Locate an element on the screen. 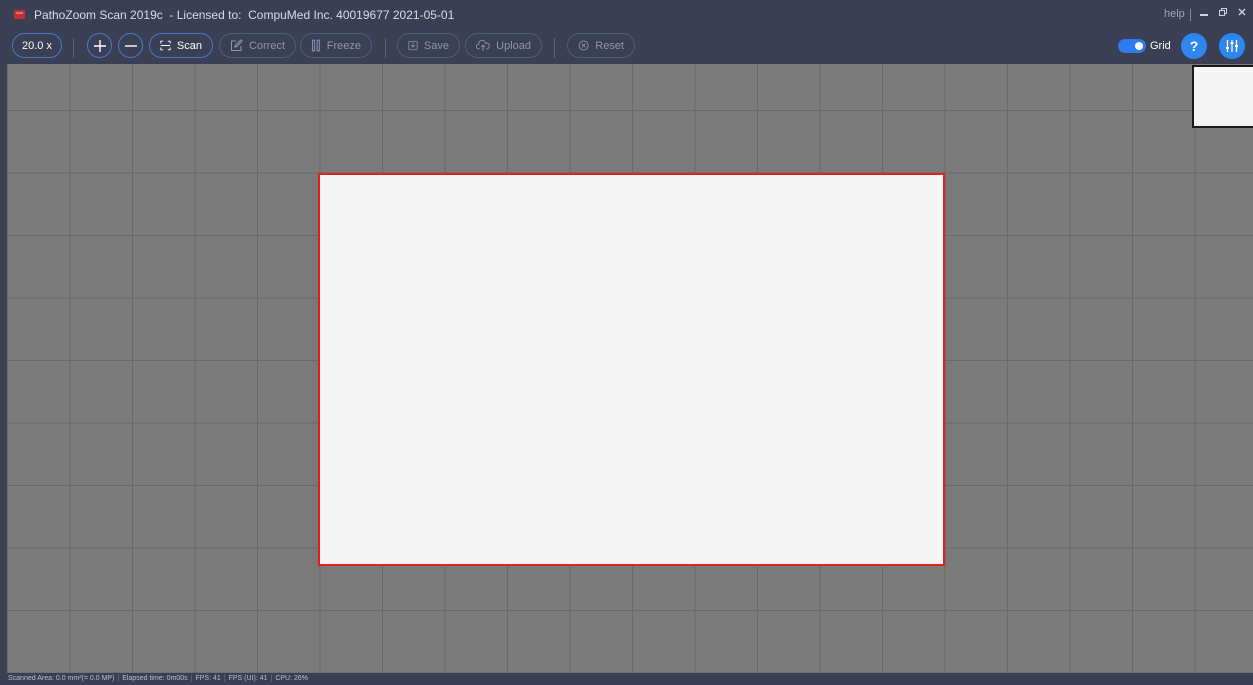 The image size is (1253, 685). reset-label: Reset is located at coordinates (609, 45).